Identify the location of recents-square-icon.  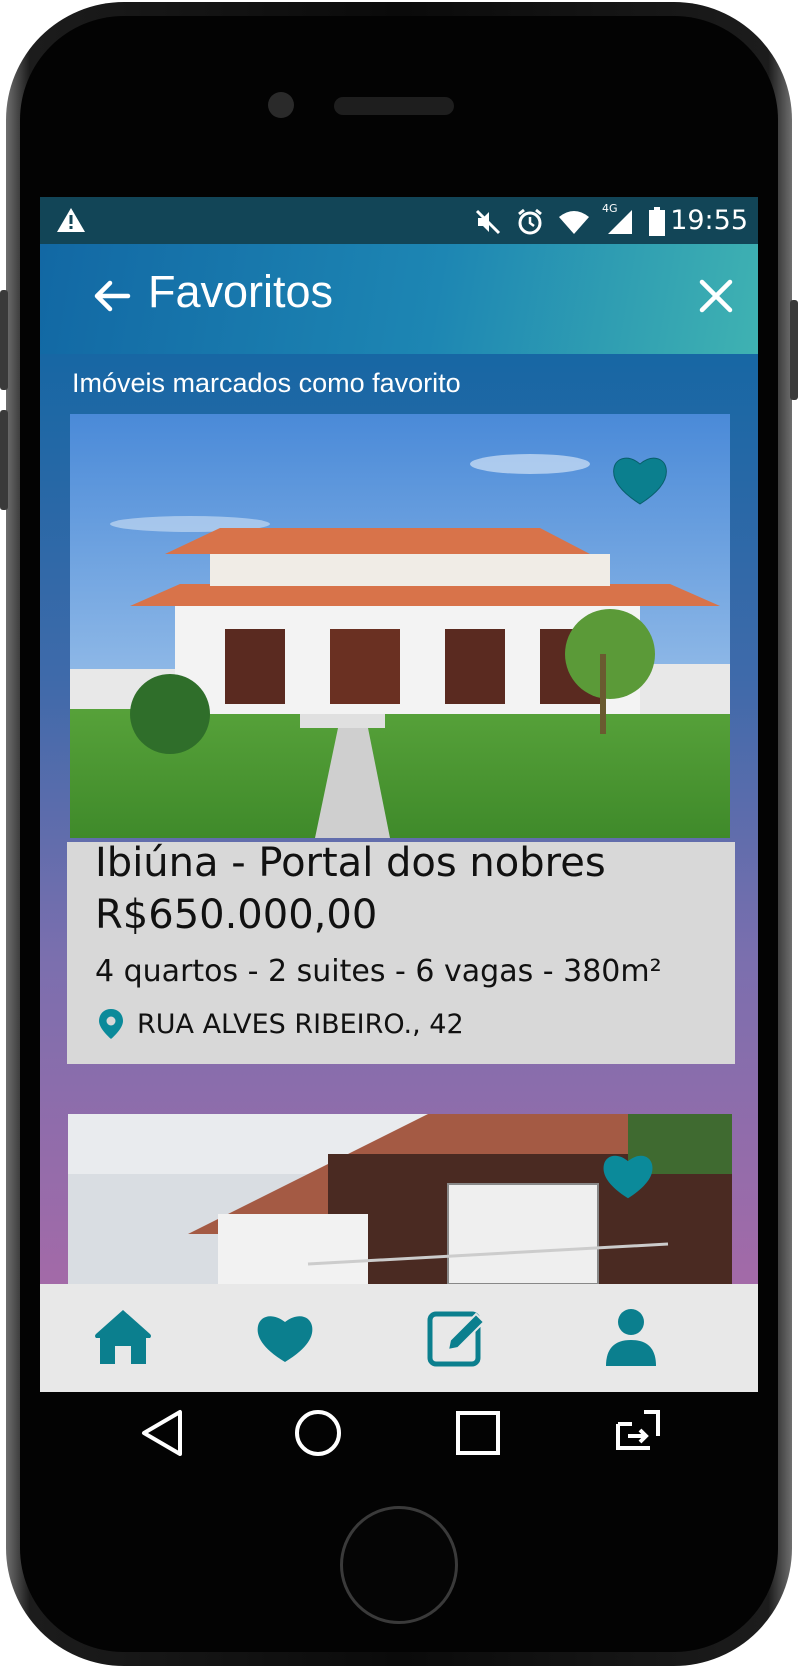
(478, 1433).